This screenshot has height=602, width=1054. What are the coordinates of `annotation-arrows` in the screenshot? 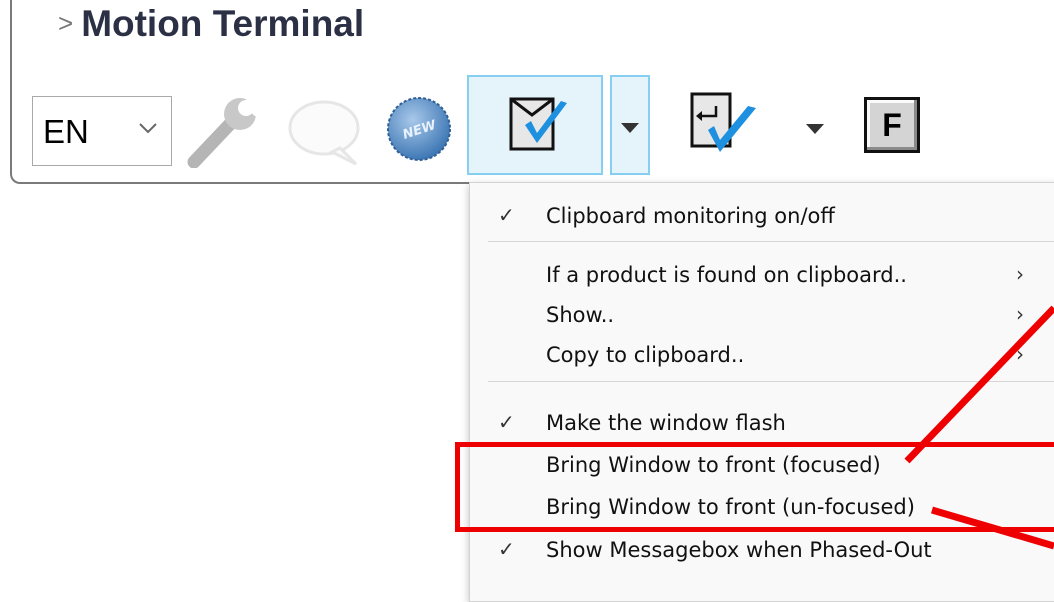 It's located at (979, 427).